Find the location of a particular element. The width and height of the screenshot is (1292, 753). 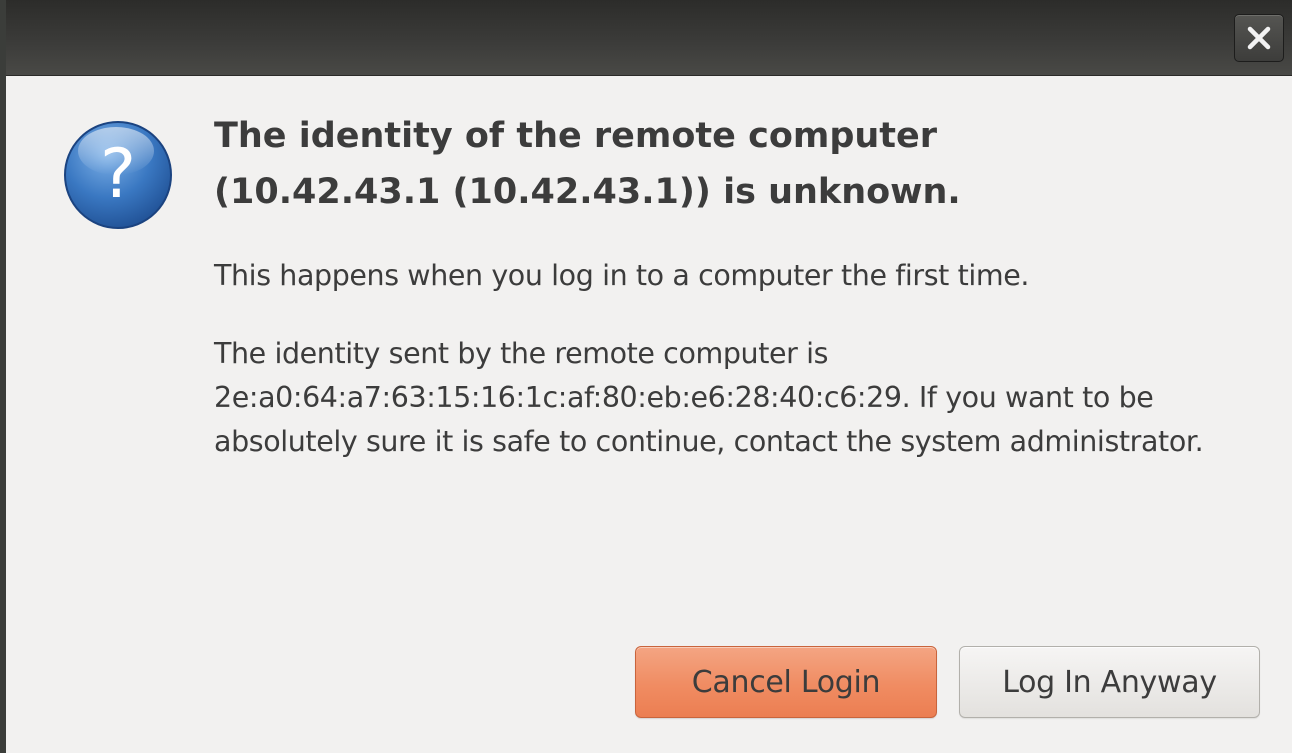

cancel-login-button: Cancel Login is located at coordinates (786, 682).